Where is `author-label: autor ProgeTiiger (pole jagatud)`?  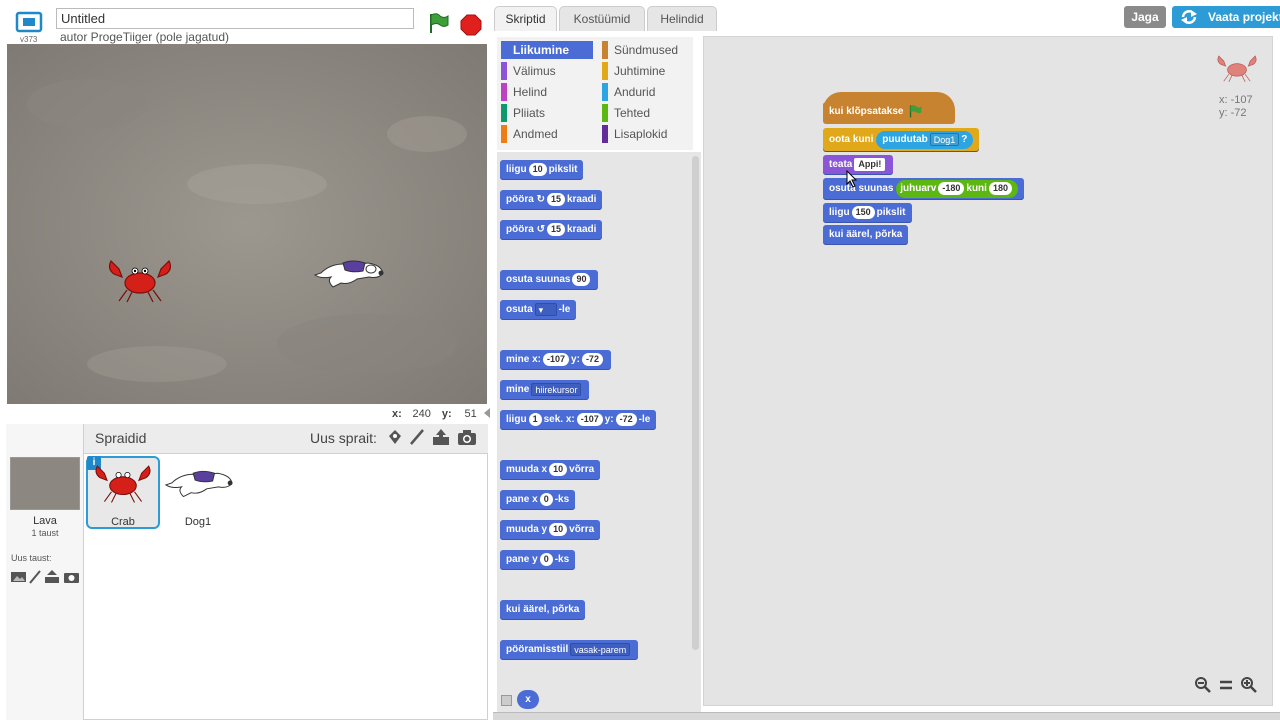 author-label: autor ProgeTiiger (pole jagatud) is located at coordinates (144, 37).